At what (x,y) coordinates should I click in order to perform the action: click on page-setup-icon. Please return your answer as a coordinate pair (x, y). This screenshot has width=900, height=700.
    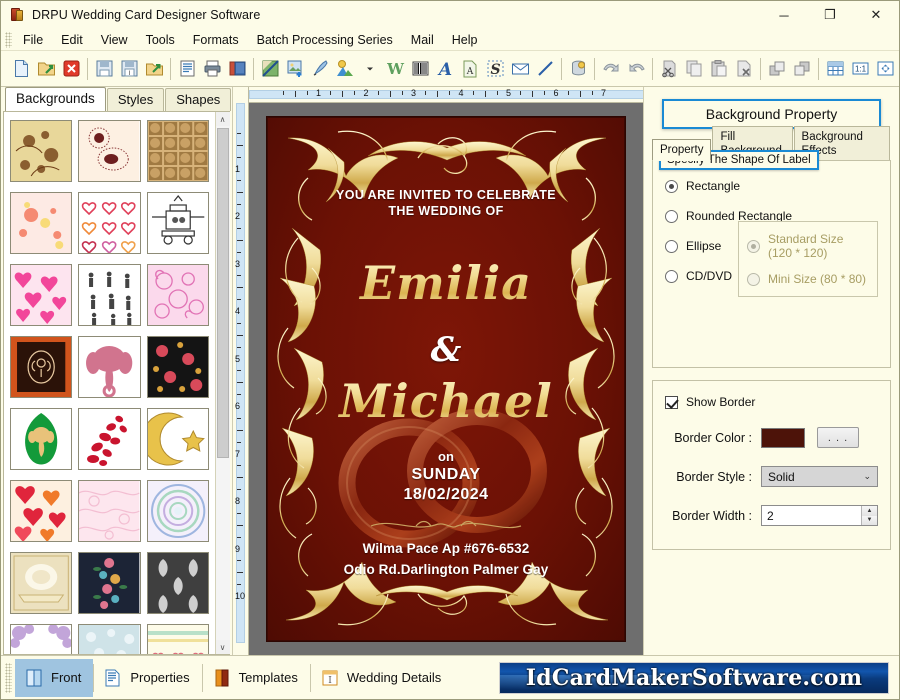
    Looking at the image, I should click on (187, 69).